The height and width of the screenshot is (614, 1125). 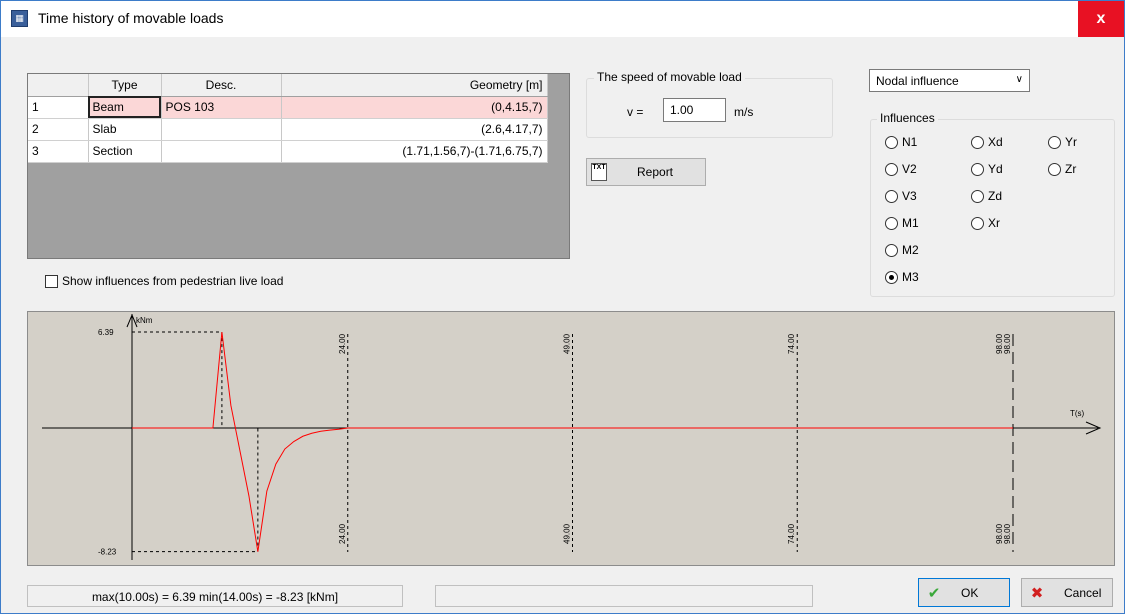 What do you see at coordinates (1071, 142) in the screenshot?
I see `radio-label: Yr` at bounding box center [1071, 142].